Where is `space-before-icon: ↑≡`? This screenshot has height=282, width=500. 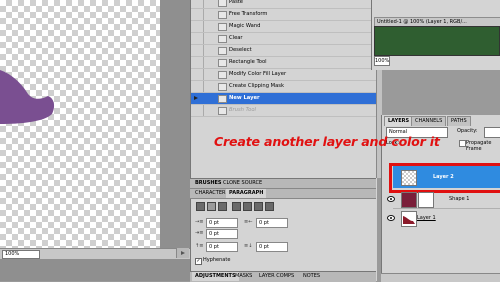
space-before-icon: ↑≡ is located at coordinates (199, 246).